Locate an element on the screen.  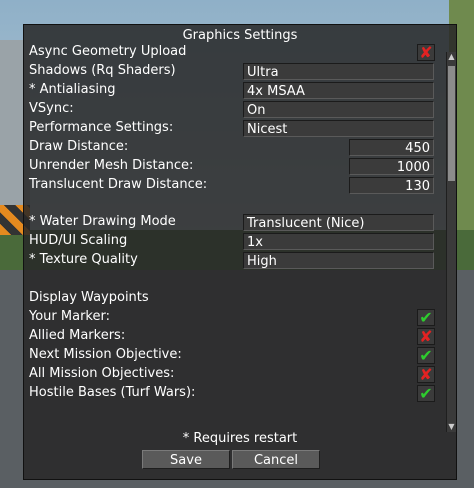
setting-label: * Antialiasing is located at coordinates (72, 89).